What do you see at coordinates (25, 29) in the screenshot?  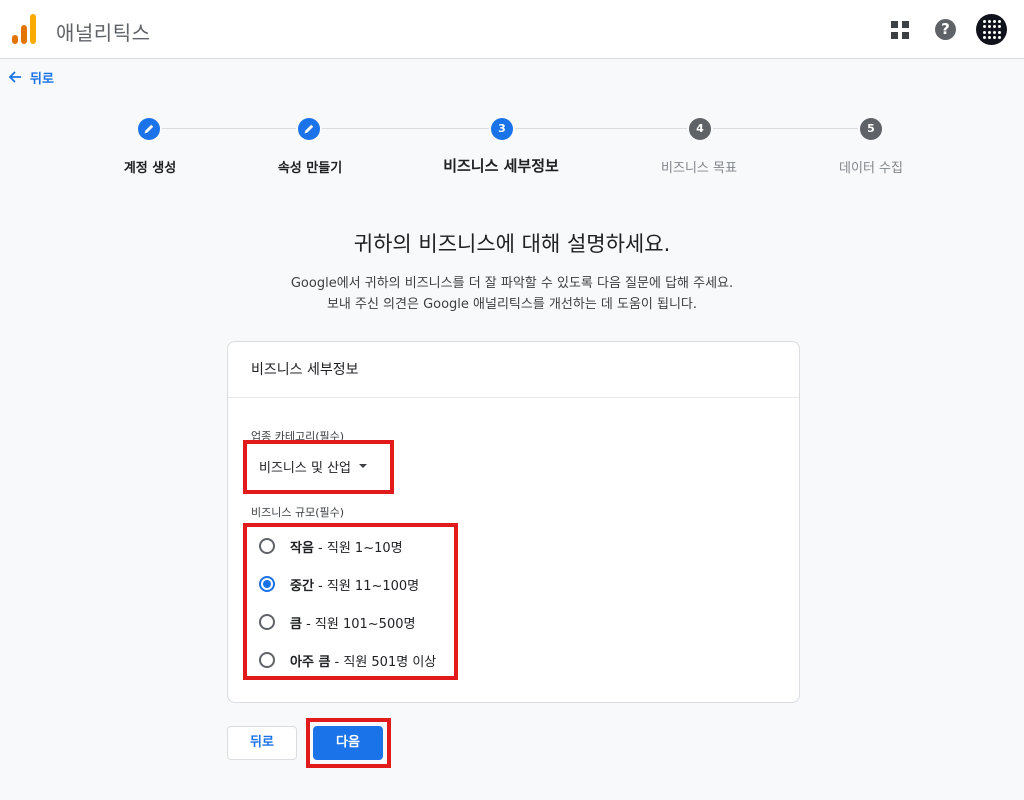 I see `analytics-logo-icon` at bounding box center [25, 29].